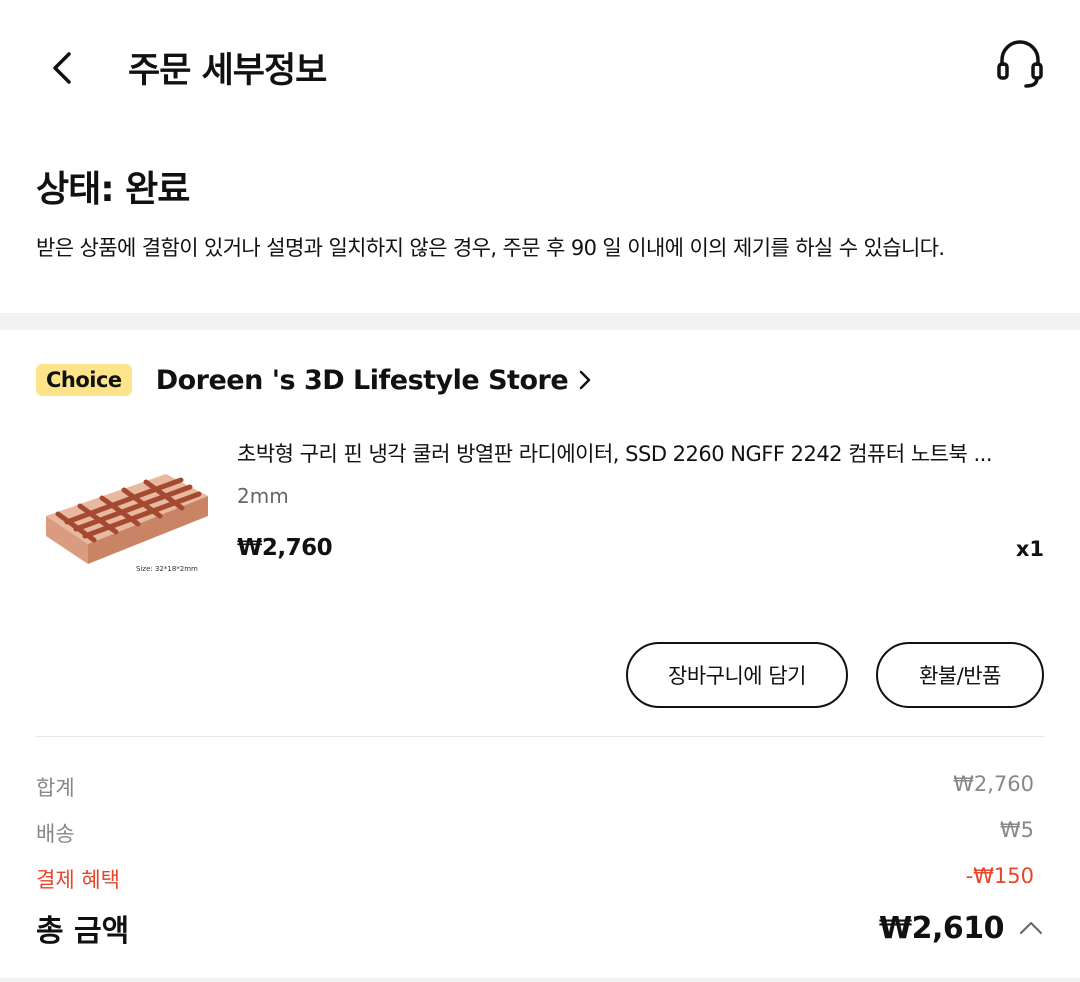 The width and height of the screenshot is (1080, 982). What do you see at coordinates (1029, 549) in the screenshot?
I see `product-quantity: x1` at bounding box center [1029, 549].